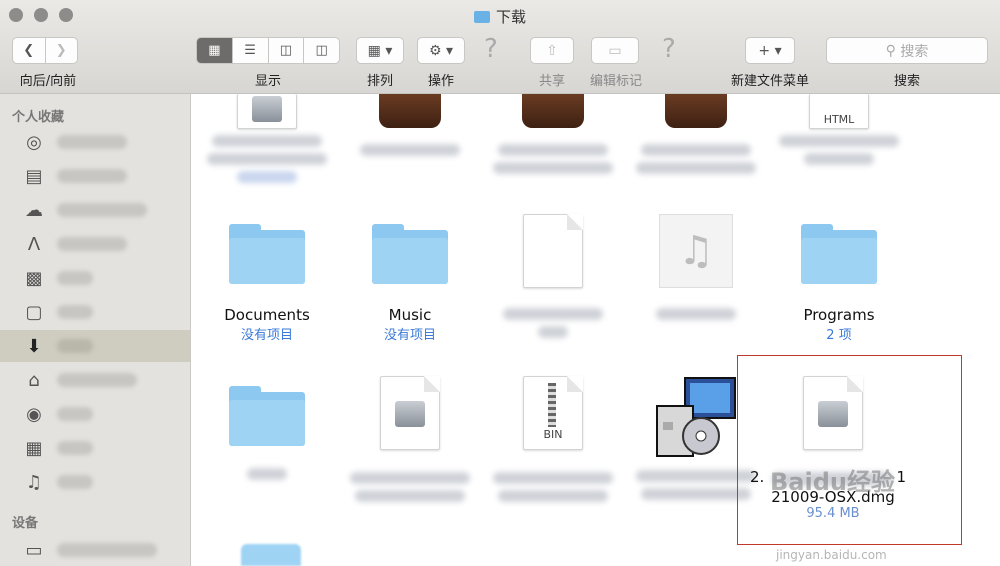 The image size is (1000, 566). I want to click on share-icon: ⇧, so click(552, 50).